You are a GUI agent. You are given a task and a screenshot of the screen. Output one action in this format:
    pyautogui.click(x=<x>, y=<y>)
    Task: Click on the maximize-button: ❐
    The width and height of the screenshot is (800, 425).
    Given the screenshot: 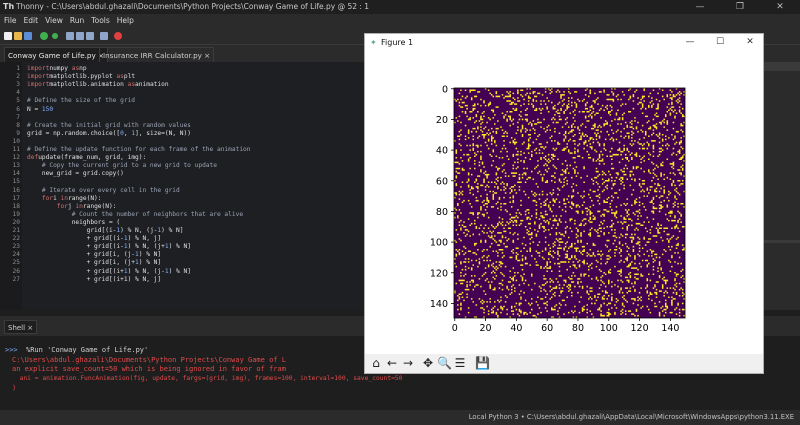 What is the action you would take?
    pyautogui.click(x=740, y=7)
    